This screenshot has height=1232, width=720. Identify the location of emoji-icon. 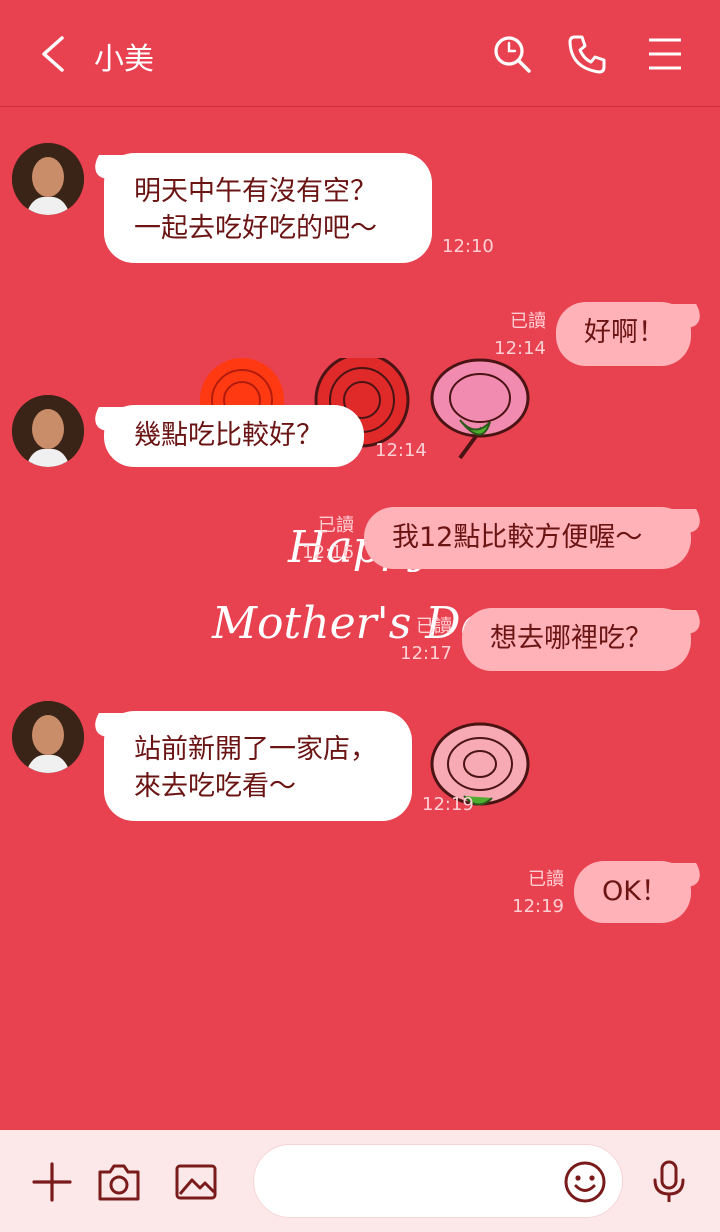
(585, 1182).